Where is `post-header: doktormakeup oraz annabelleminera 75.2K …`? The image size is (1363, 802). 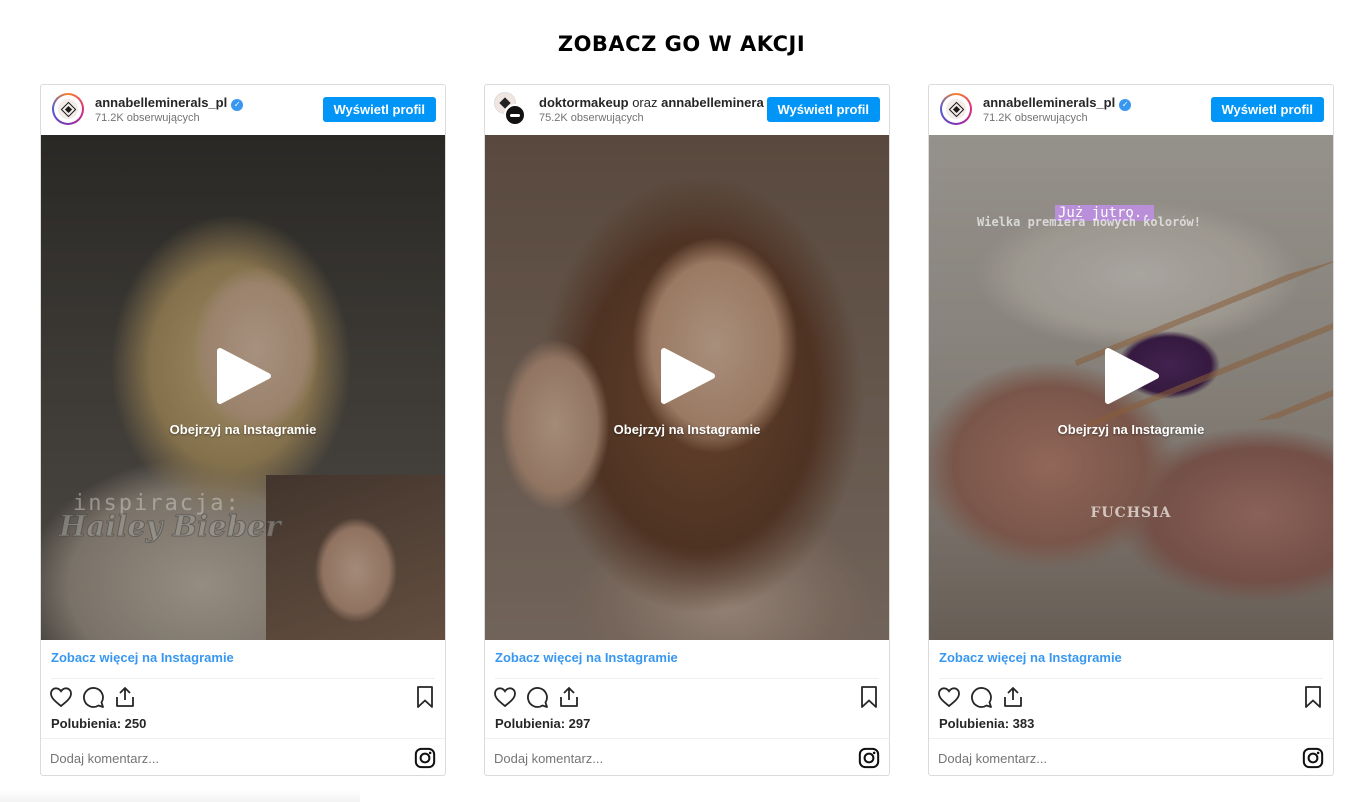 post-header: doktormakeup oraz annabelleminera 75.2K … is located at coordinates (687, 110).